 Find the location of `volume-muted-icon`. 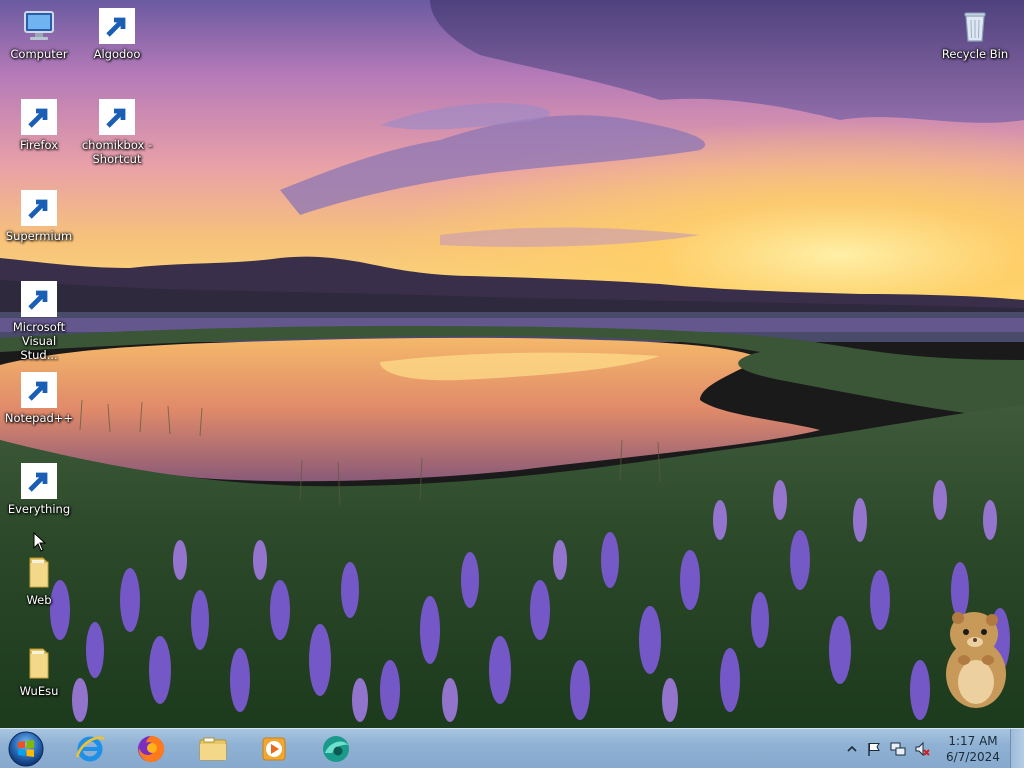

volume-muted-icon is located at coordinates (922, 749).